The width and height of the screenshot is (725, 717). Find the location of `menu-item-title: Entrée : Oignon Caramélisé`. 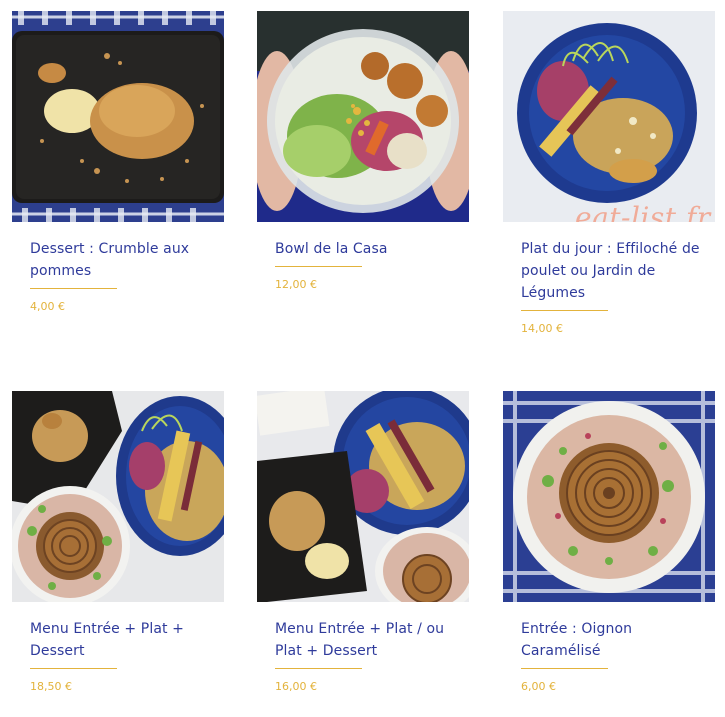

menu-item-title: Entrée : Oignon Caramélisé is located at coordinates (609, 640).